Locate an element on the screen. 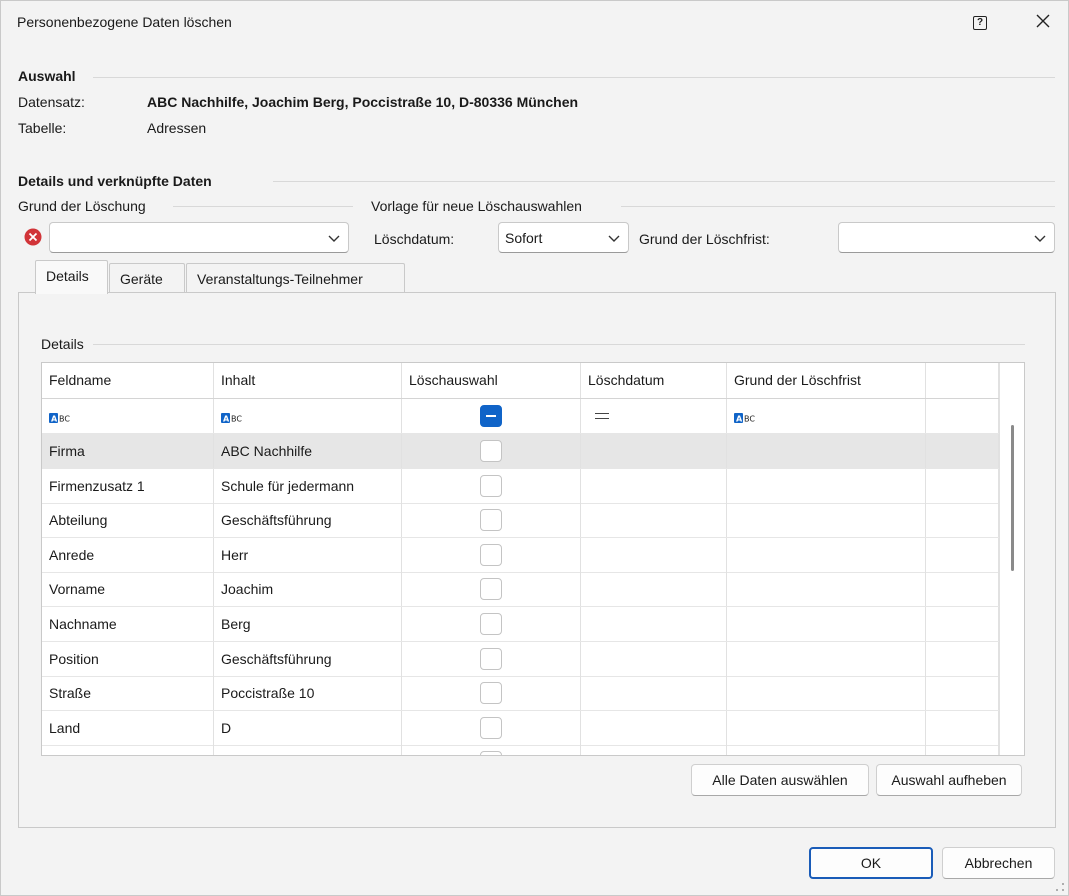  grid-group-divider is located at coordinates (559, 344).